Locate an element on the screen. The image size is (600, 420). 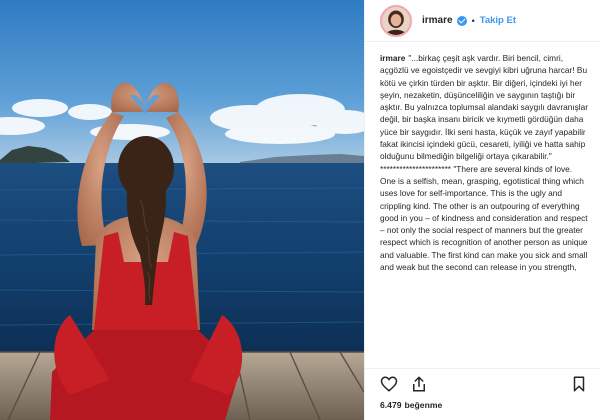
action-bar is located at coordinates (482, 383).